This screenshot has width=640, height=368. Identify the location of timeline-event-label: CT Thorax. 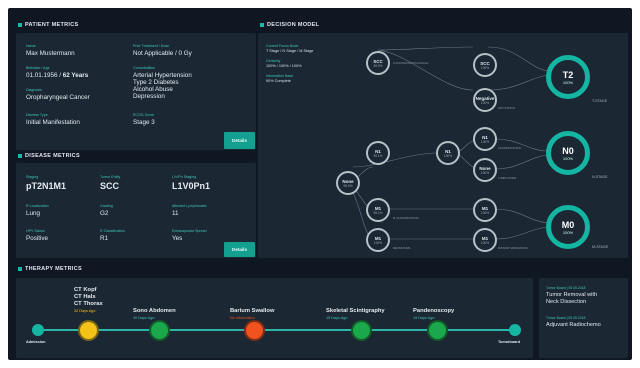
(88, 304).